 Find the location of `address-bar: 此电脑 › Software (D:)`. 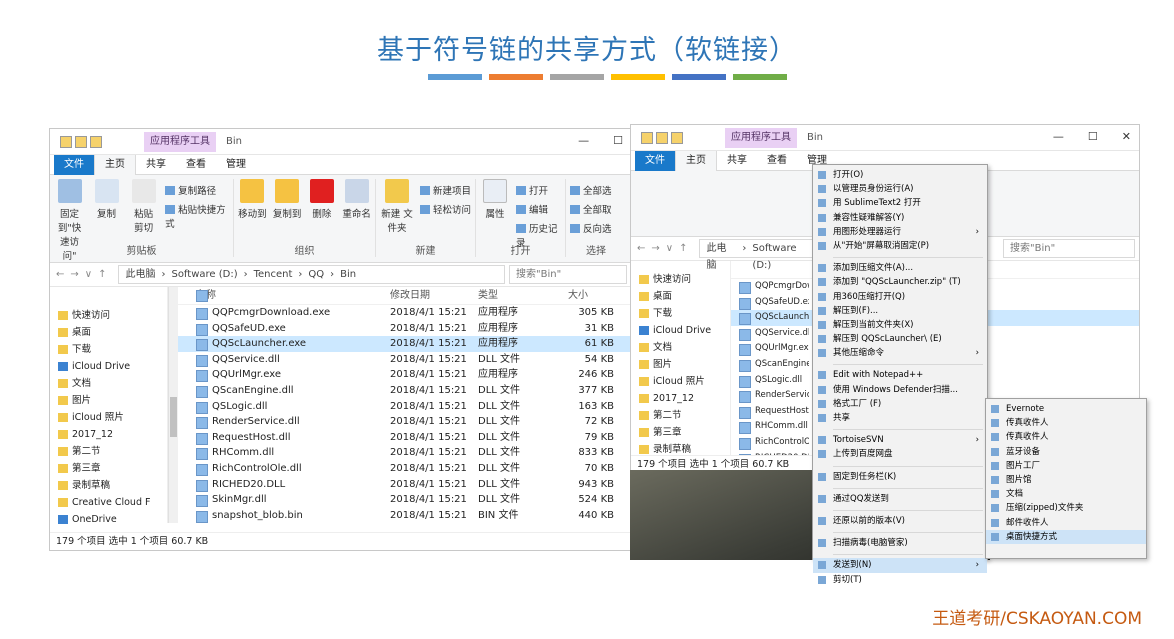

address-bar: 此电脑 › Software (D:) is located at coordinates (759, 255).